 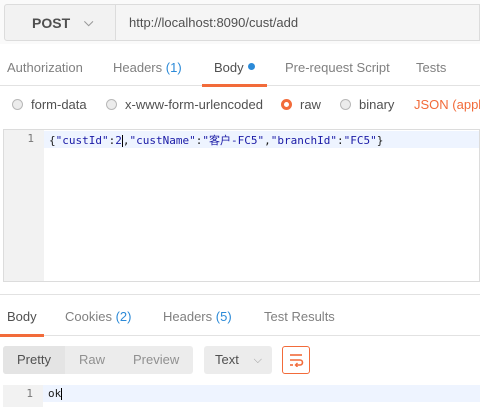 I want to click on body-modified-dot-icon, so click(x=251, y=67).